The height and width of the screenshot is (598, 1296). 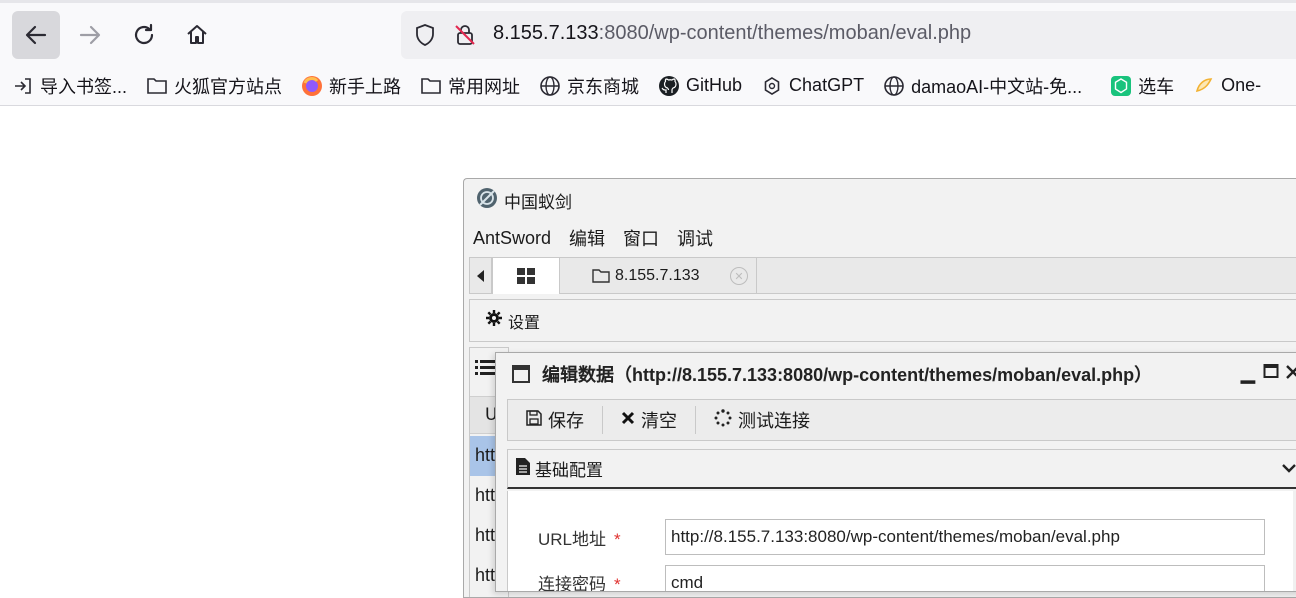 I want to click on gear-icon, so click(x=494, y=320).